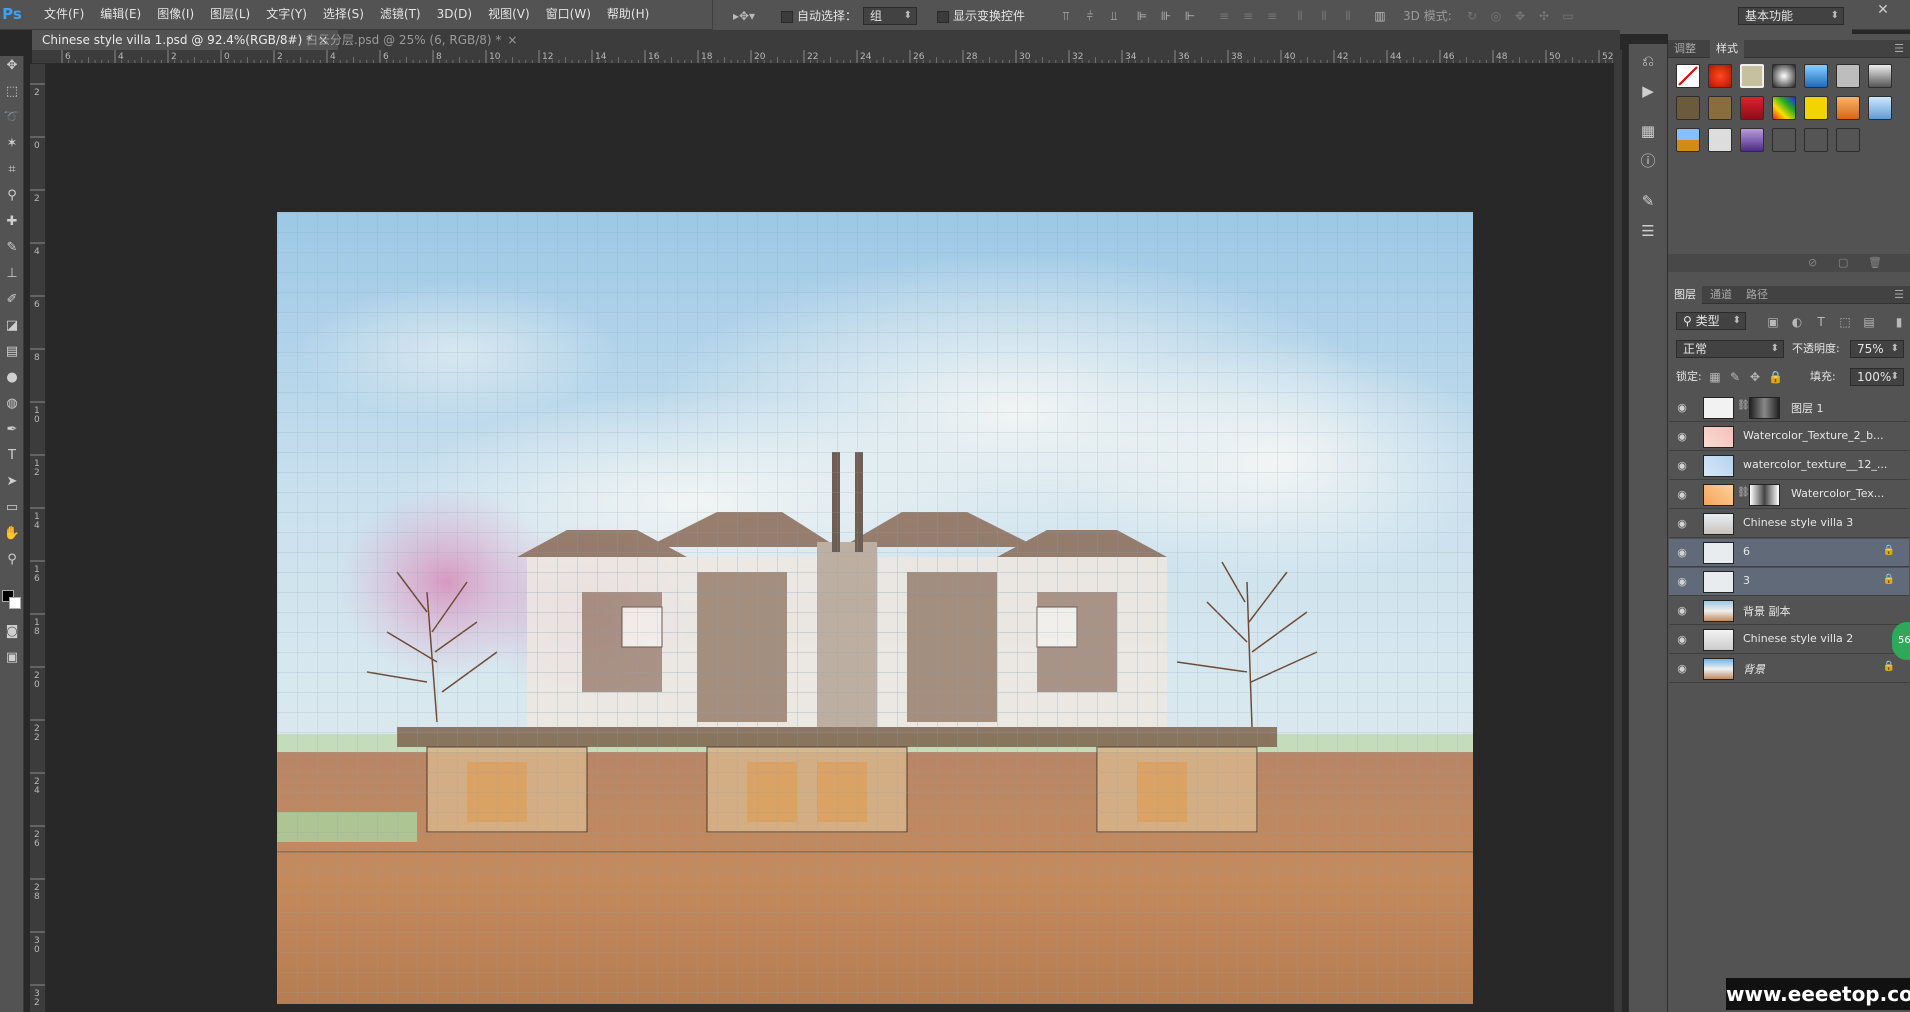  What do you see at coordinates (12, 118) in the screenshot?
I see `lasso-tool-icon: ➰` at bounding box center [12, 118].